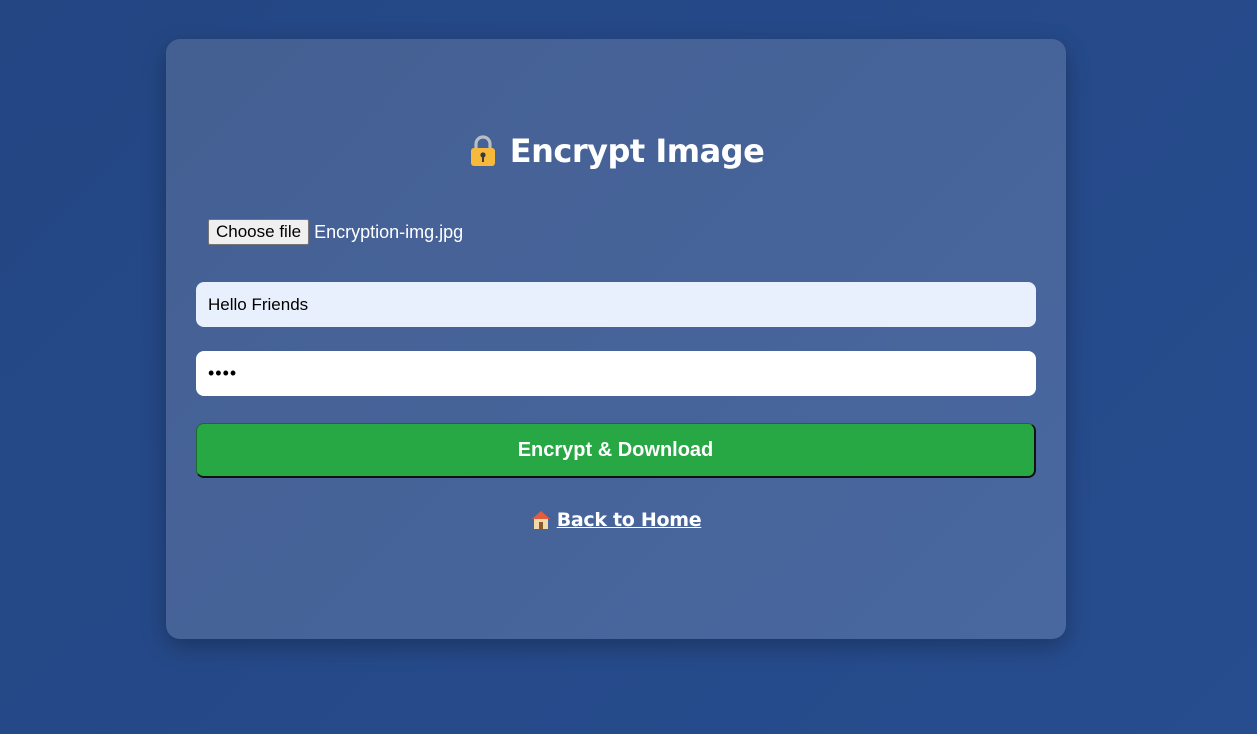 Image resolution: width=1257 pixels, height=734 pixels. I want to click on choose-file-button: Choose file, so click(259, 232).